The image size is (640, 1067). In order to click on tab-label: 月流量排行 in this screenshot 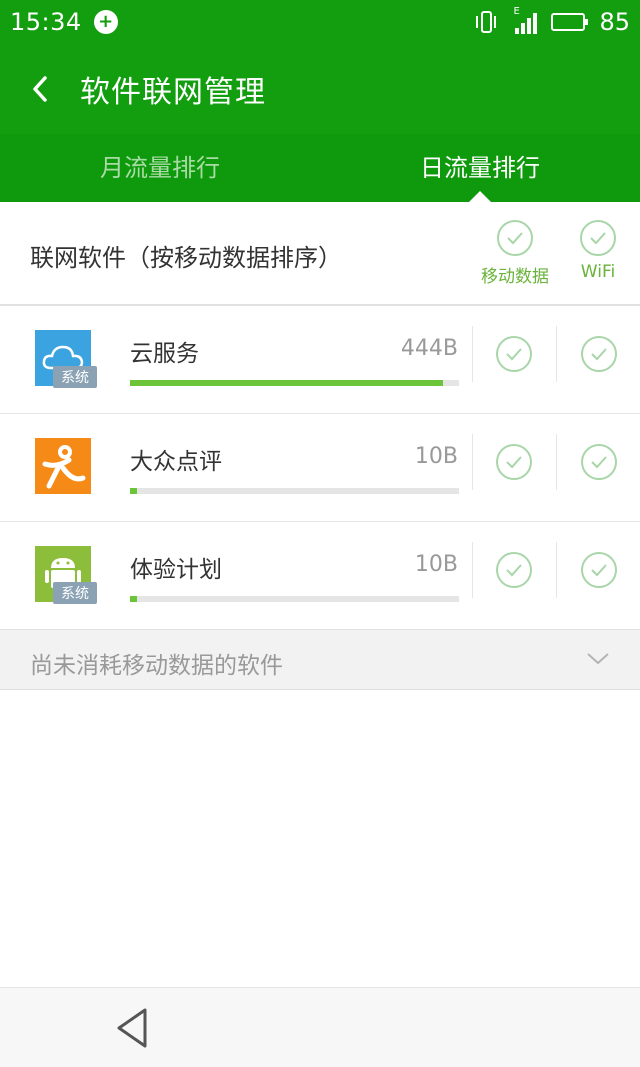, I will do `click(160, 167)`.